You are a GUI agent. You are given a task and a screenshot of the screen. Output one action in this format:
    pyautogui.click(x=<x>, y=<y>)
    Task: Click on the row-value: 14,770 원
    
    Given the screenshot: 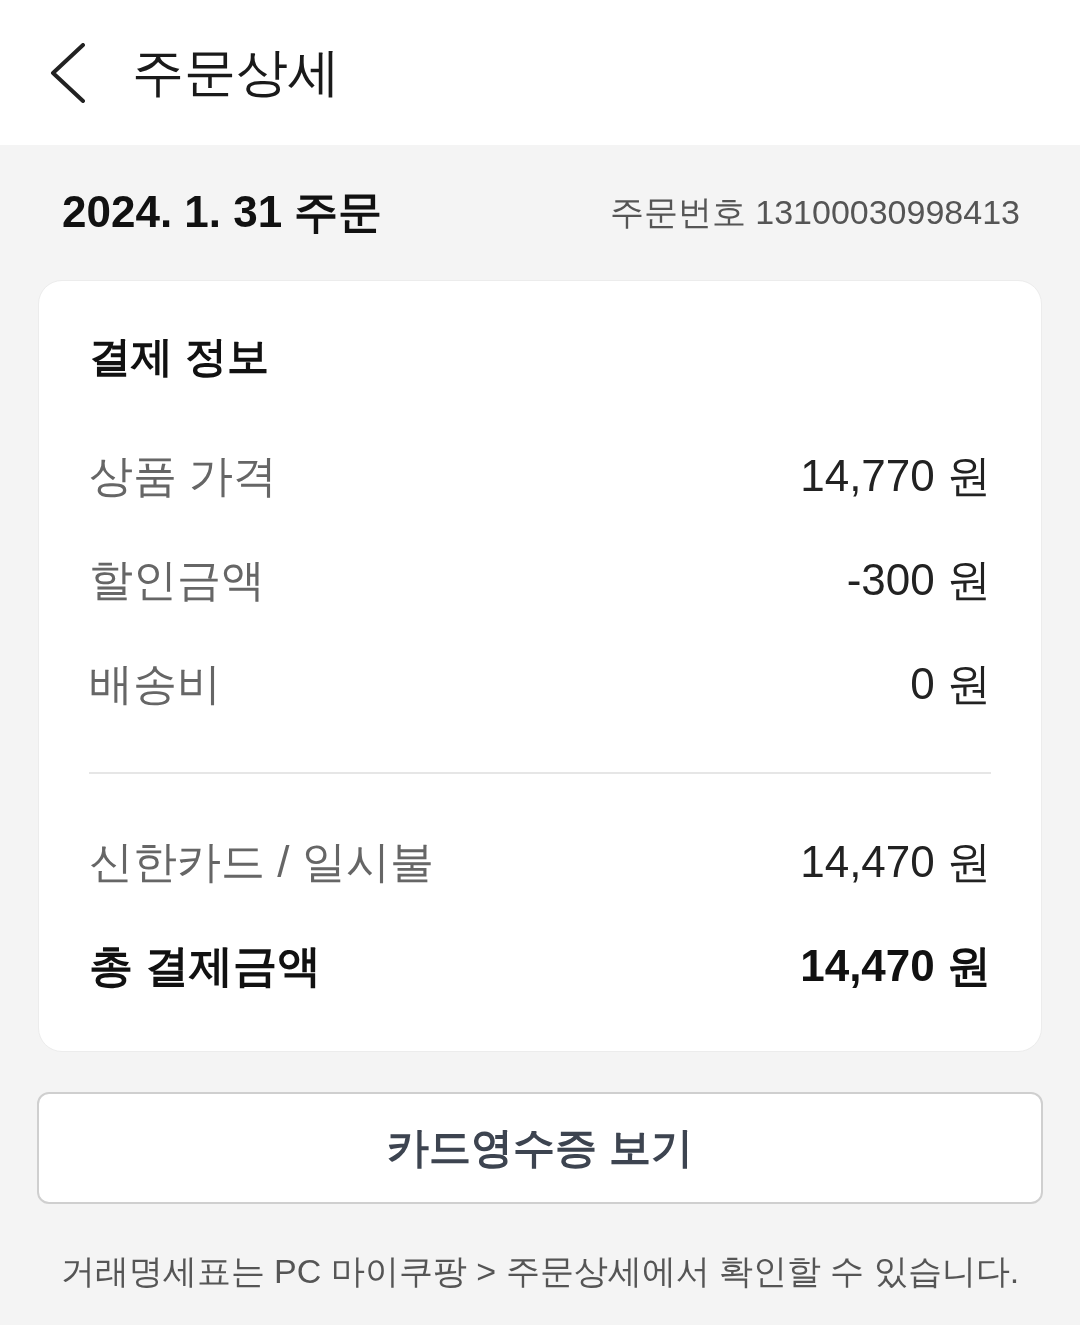 What is the action you would take?
    pyautogui.click(x=895, y=475)
    